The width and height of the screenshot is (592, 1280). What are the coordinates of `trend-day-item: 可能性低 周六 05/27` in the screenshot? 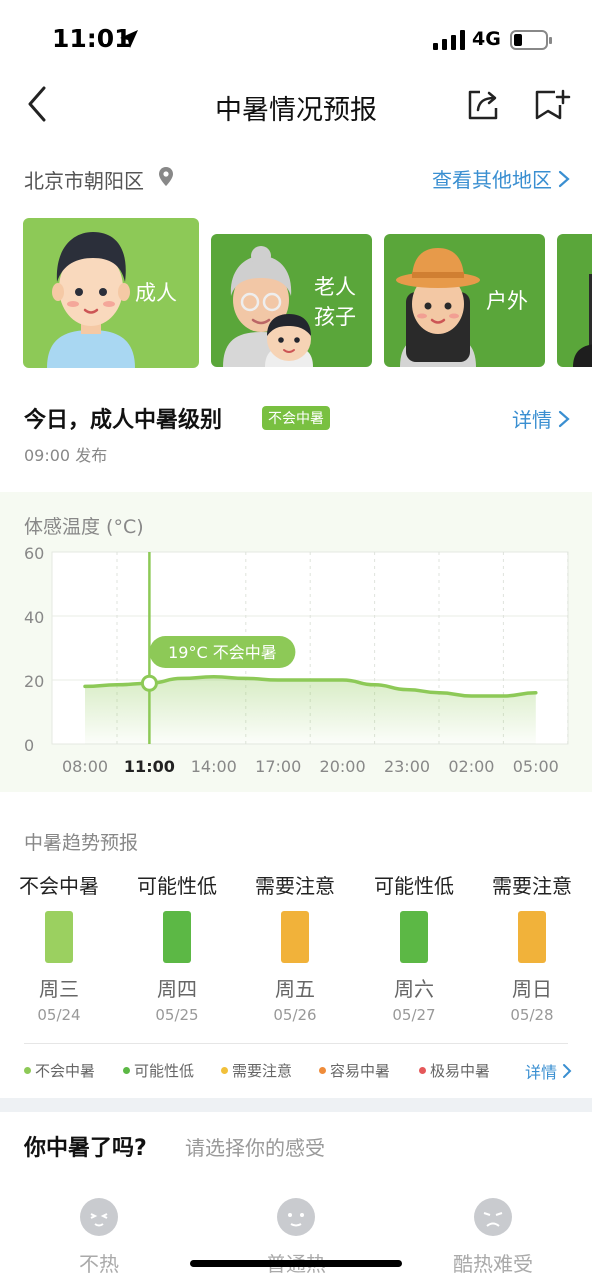 It's located at (414, 947).